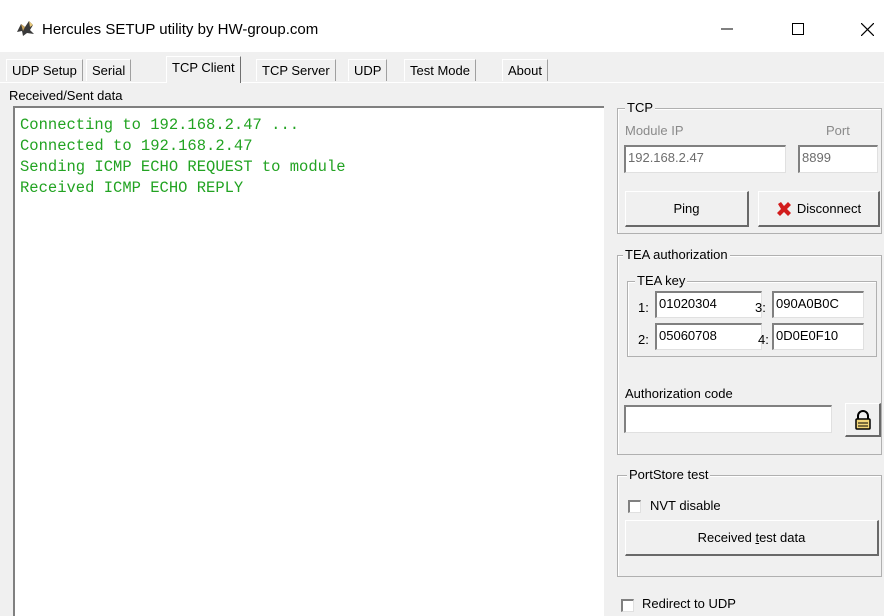 This screenshot has width=884, height=616. I want to click on module-ip-label: Module IP, so click(654, 130).